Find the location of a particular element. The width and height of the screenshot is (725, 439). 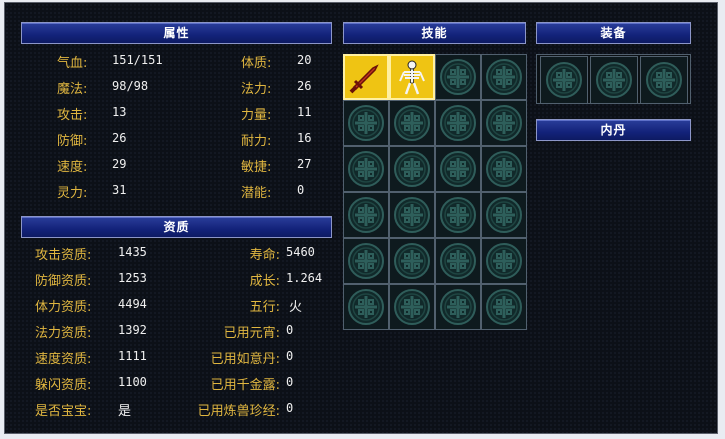

attr-label: 潜能: is located at coordinates (256, 193).